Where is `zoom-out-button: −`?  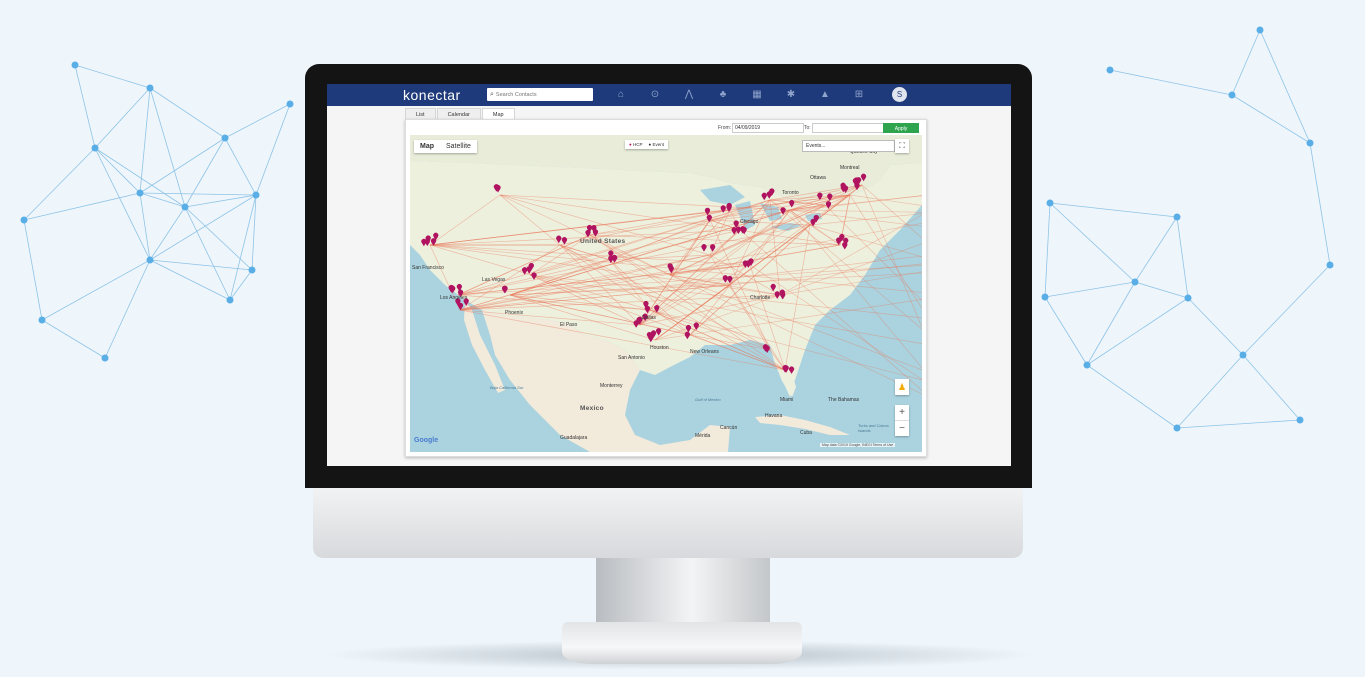 zoom-out-button: − is located at coordinates (902, 428).